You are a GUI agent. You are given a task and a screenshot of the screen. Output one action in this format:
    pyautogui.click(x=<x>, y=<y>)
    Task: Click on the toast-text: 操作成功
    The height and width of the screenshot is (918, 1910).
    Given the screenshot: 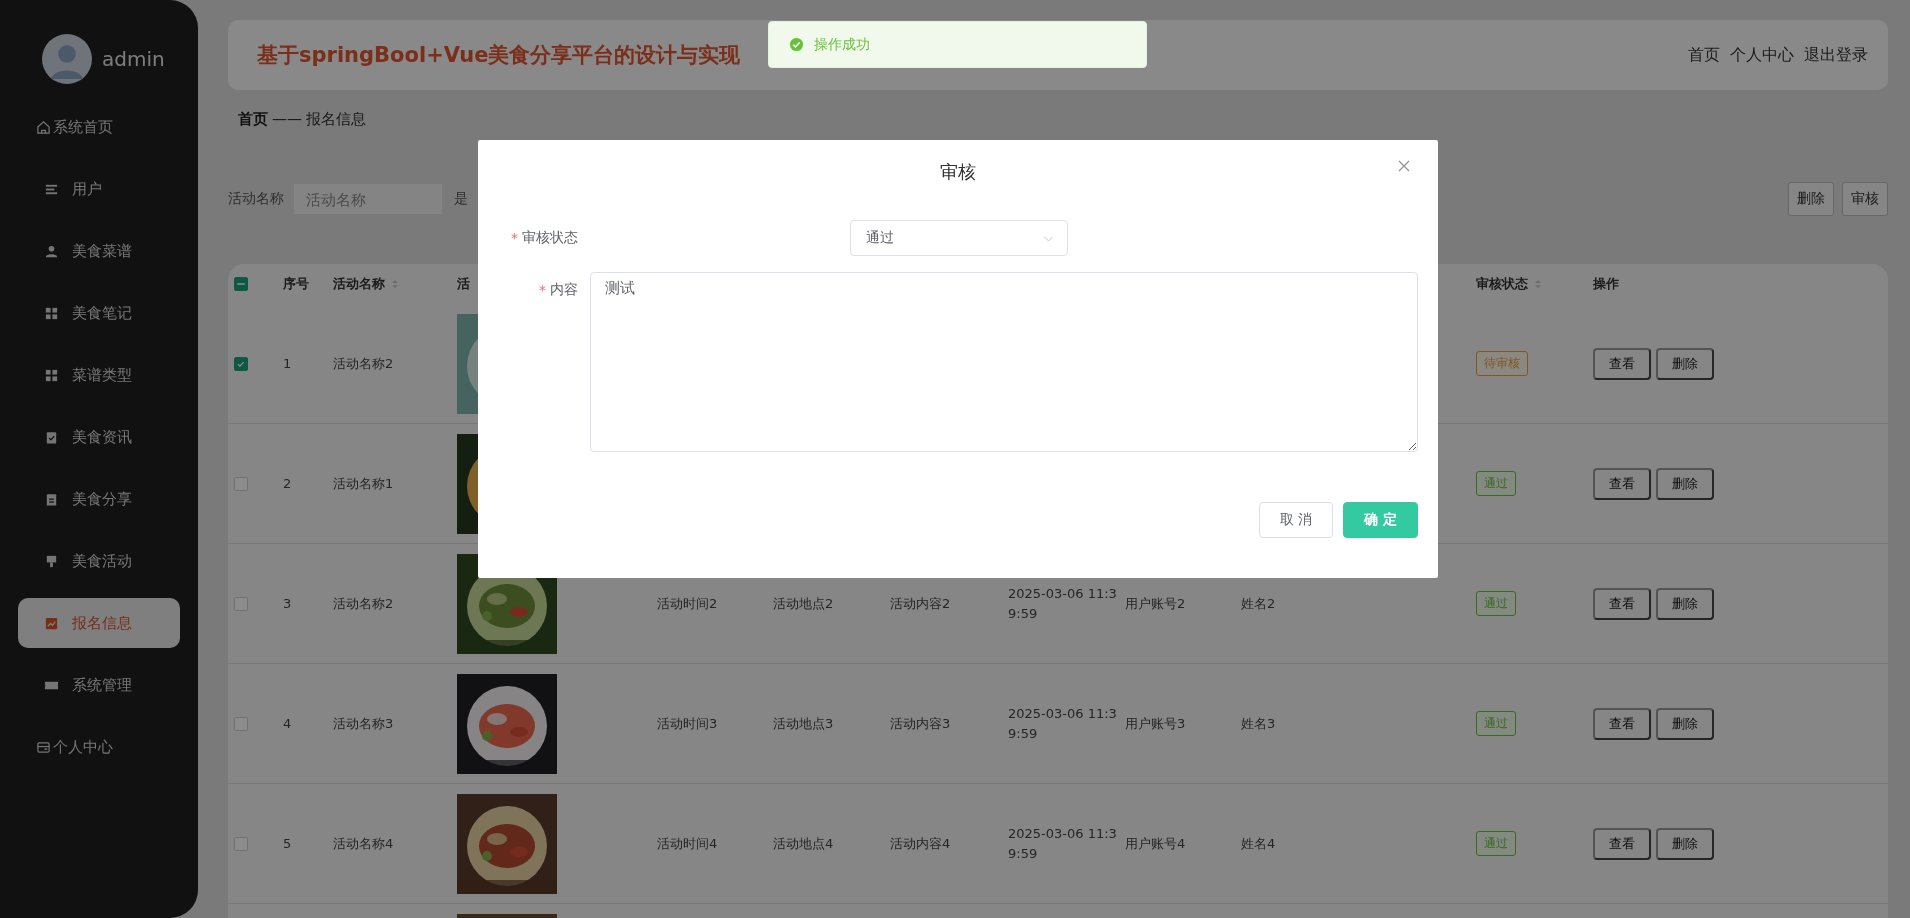 What is the action you would take?
    pyautogui.click(x=842, y=44)
    